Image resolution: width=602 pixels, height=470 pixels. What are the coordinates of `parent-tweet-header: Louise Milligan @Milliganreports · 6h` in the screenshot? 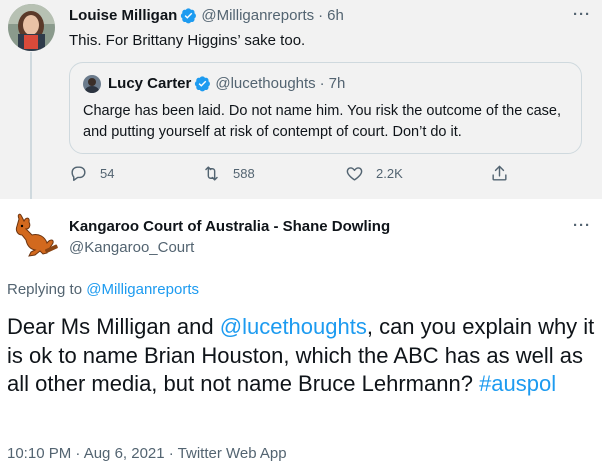 It's located at (206, 15).